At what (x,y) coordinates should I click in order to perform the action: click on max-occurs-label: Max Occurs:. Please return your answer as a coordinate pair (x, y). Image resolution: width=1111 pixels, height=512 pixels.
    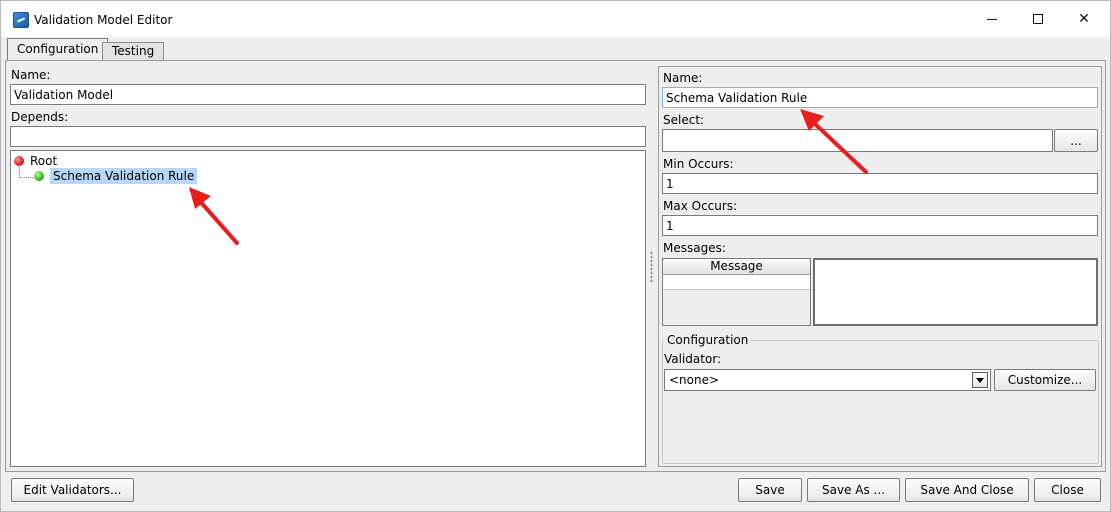
    Looking at the image, I should click on (700, 206).